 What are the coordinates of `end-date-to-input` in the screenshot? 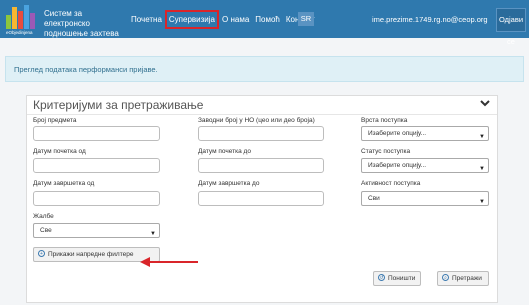 It's located at (261, 198).